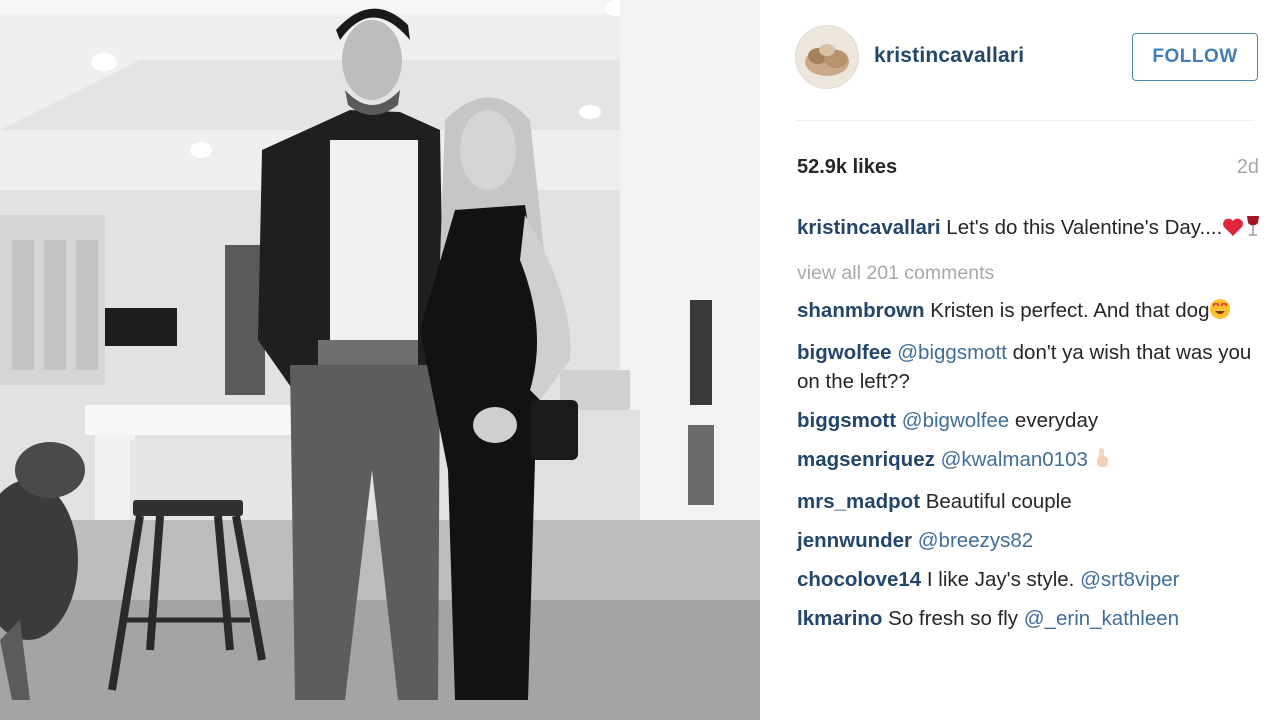  I want to click on comment-text: Beautiful couple, so click(998, 501).